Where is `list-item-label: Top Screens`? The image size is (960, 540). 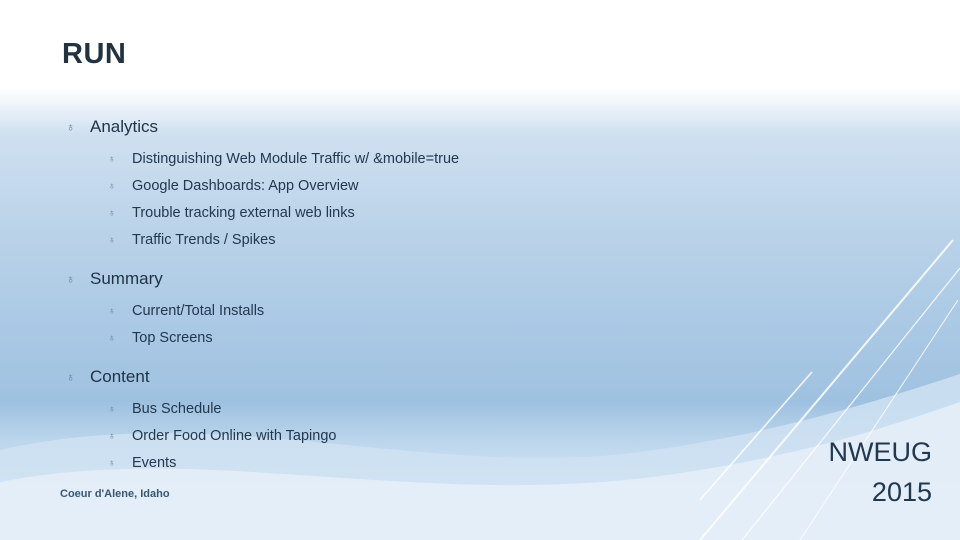 list-item-label: Top Screens is located at coordinates (172, 338).